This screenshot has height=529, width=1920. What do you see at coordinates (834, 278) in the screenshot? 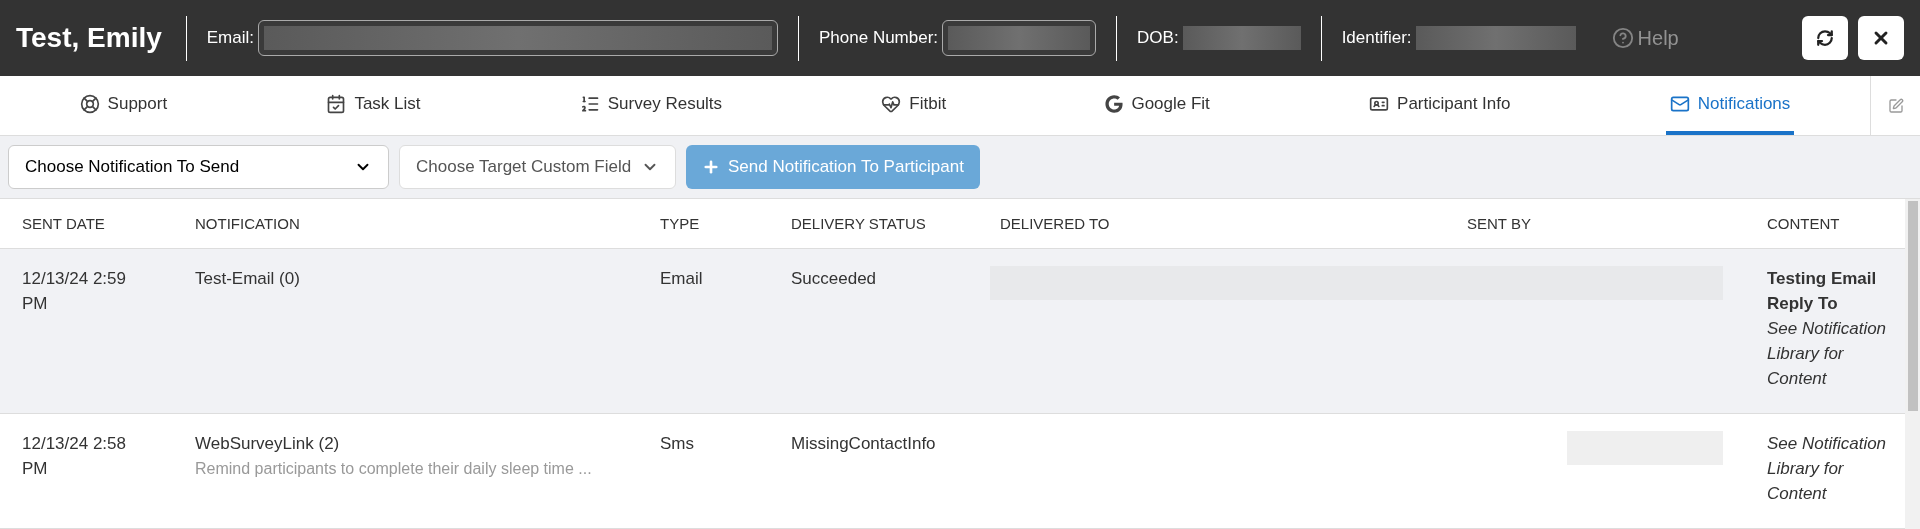
I see `delivery-status: Succeeded` at bounding box center [834, 278].